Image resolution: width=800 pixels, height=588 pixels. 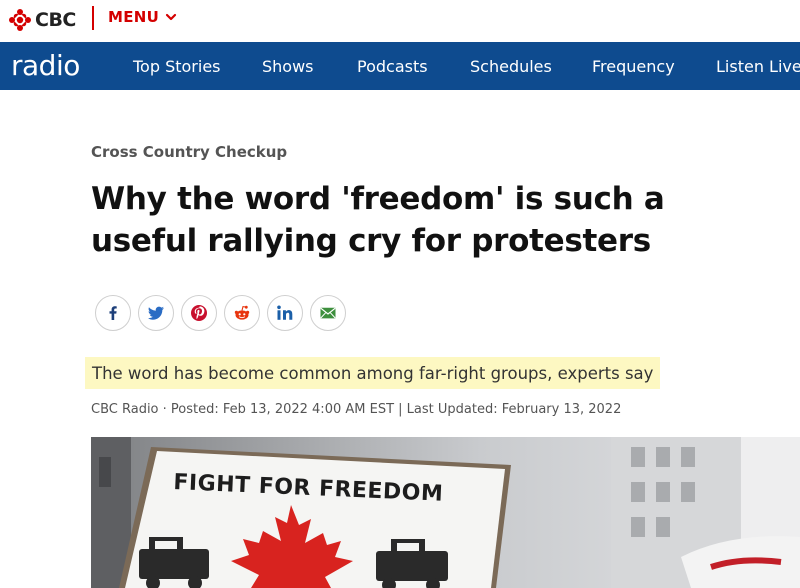 What do you see at coordinates (93, 18) in the screenshot?
I see `header-divider` at bounding box center [93, 18].